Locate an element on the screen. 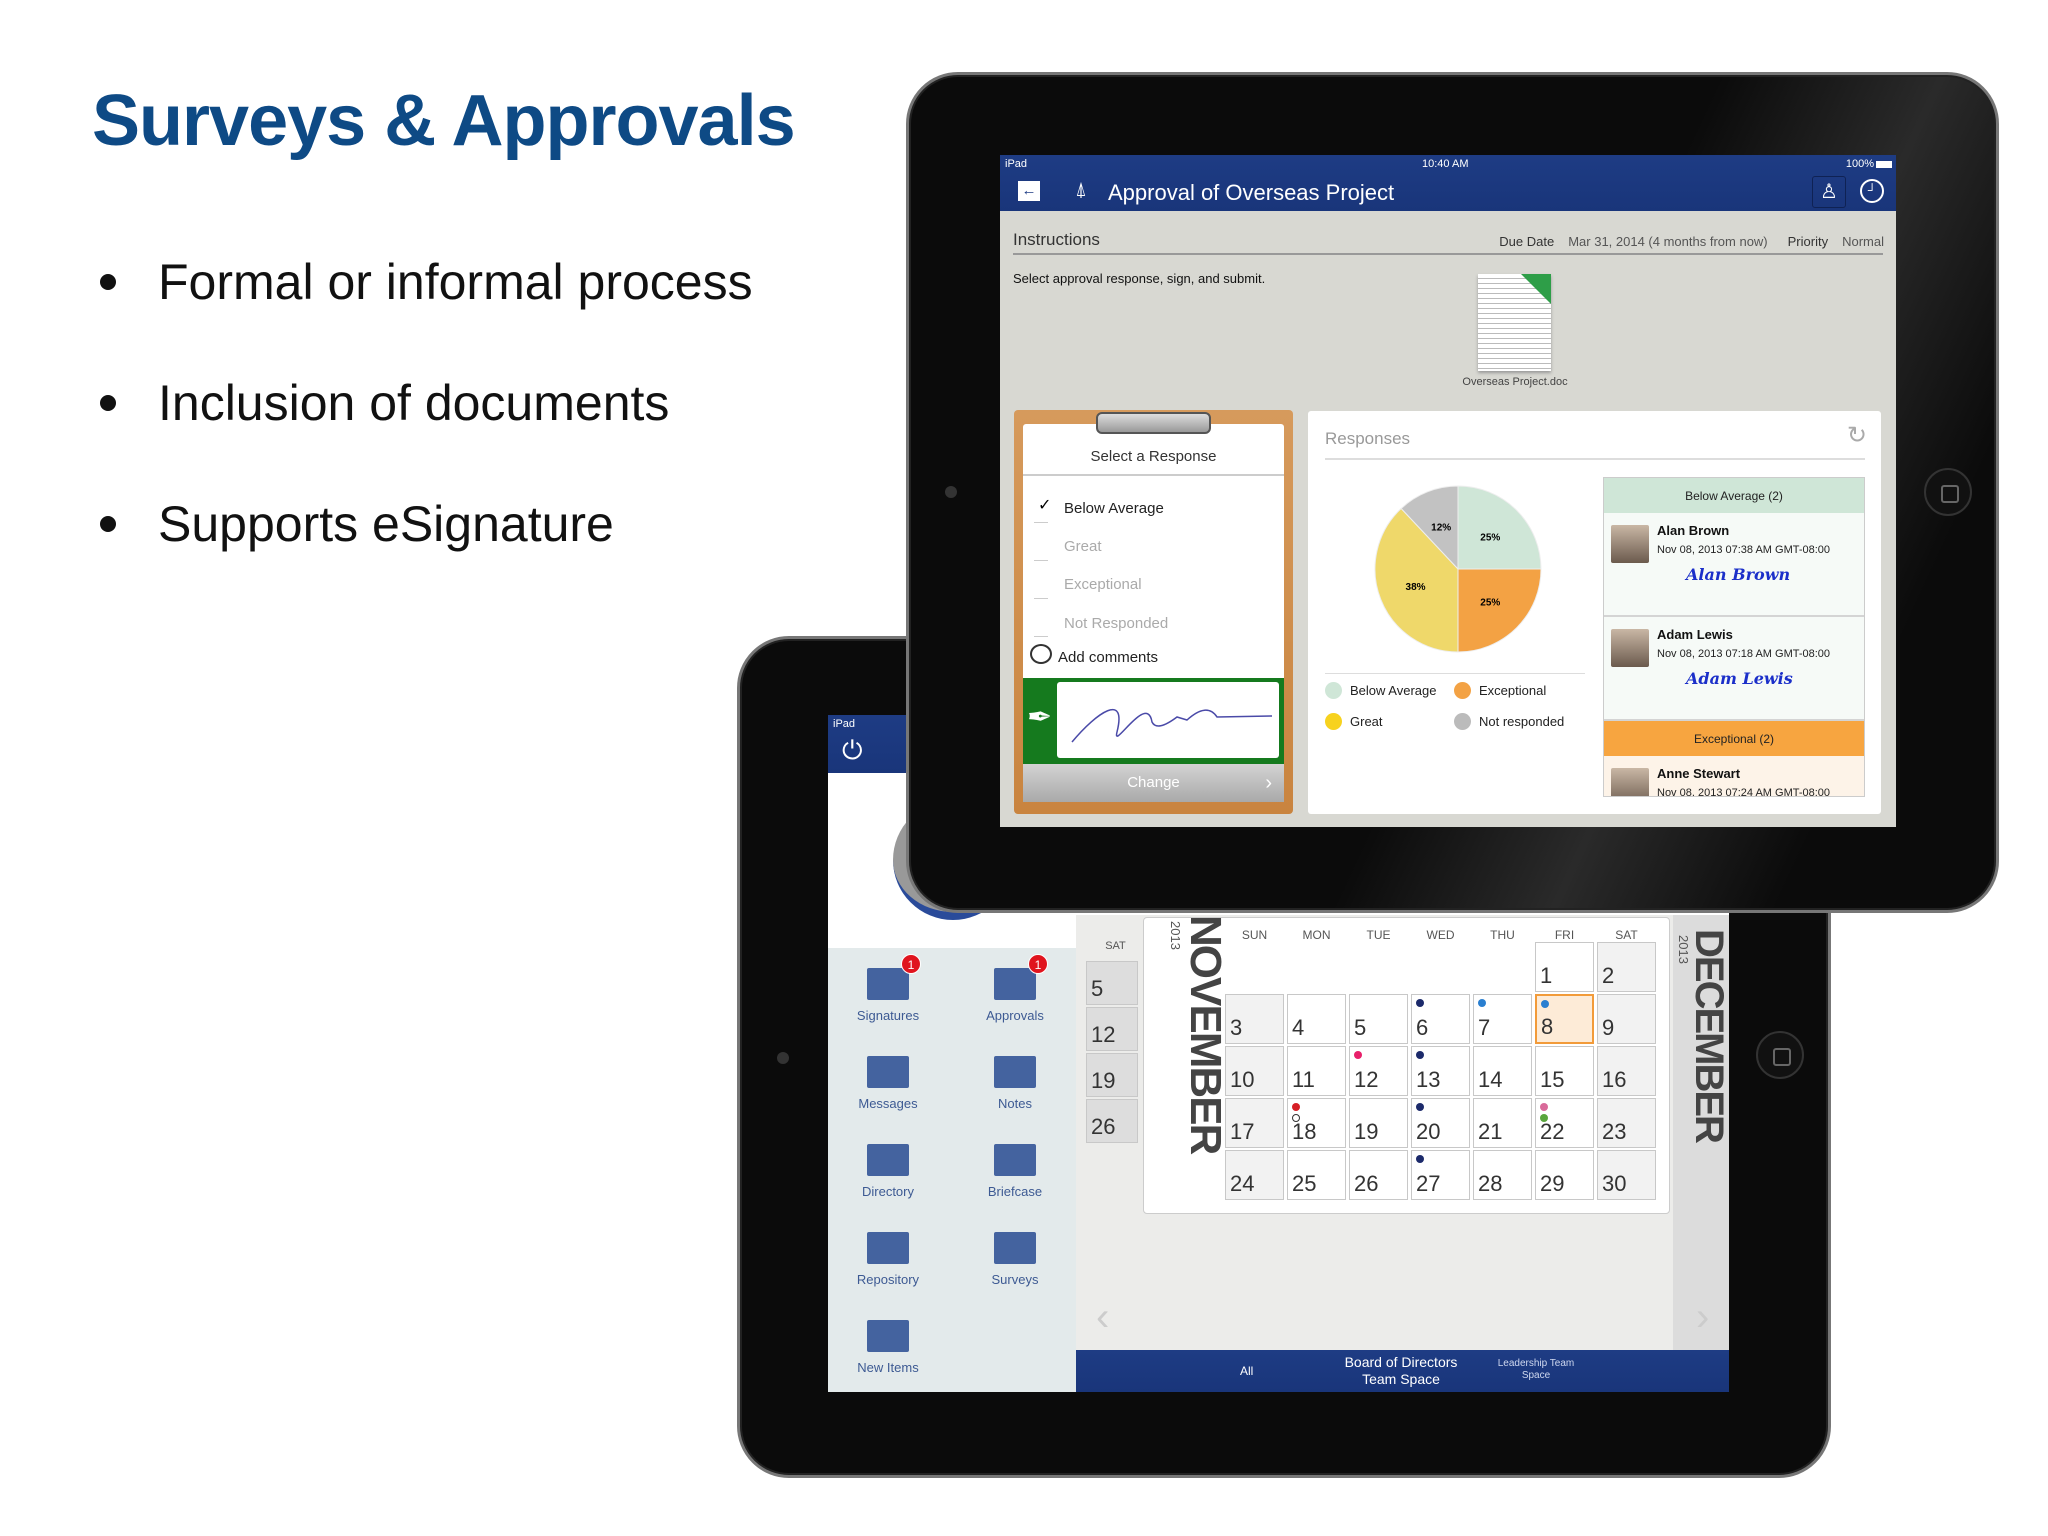 Image resolution: width=2048 pixels, height=1536 pixels. sidebar-item-new-items: New Items is located at coordinates (888, 1347).